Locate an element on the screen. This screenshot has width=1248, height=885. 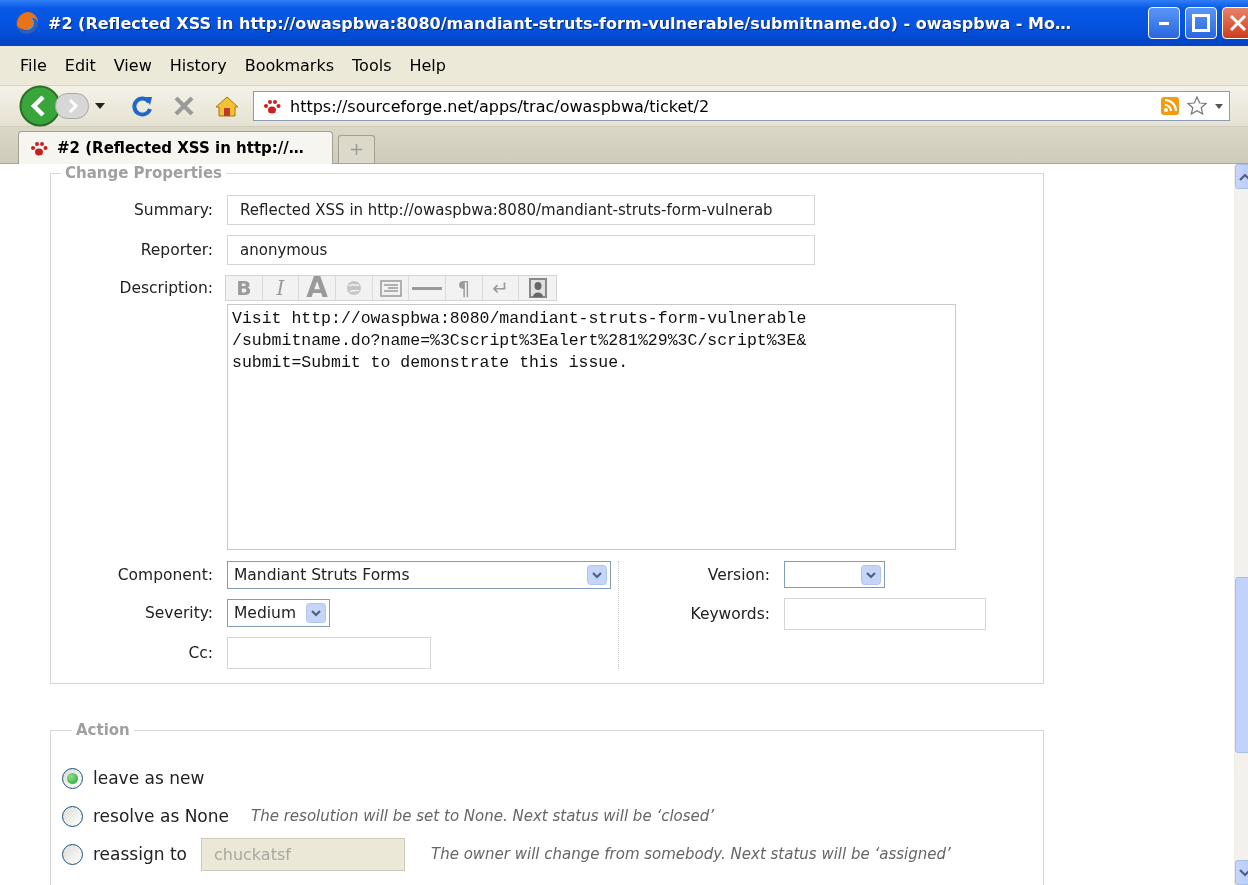
field-label: Severity: is located at coordinates (178, 613).